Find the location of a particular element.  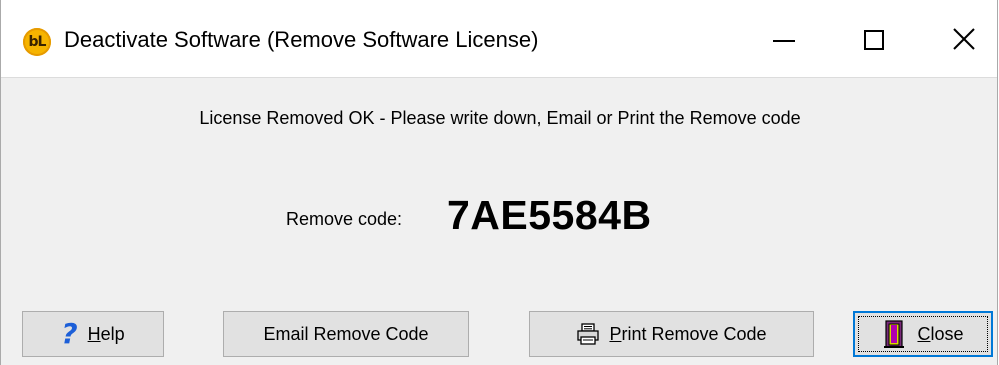

close-mnemonic: C is located at coordinates (924, 333).